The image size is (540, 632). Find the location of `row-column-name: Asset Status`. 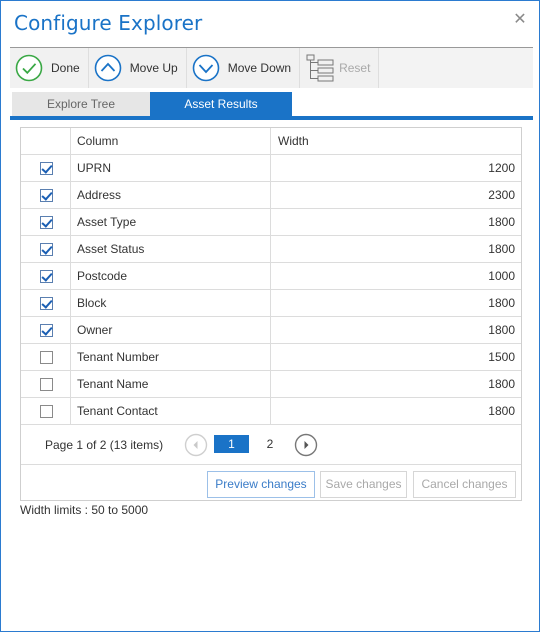

row-column-name: Asset Status is located at coordinates (171, 249).